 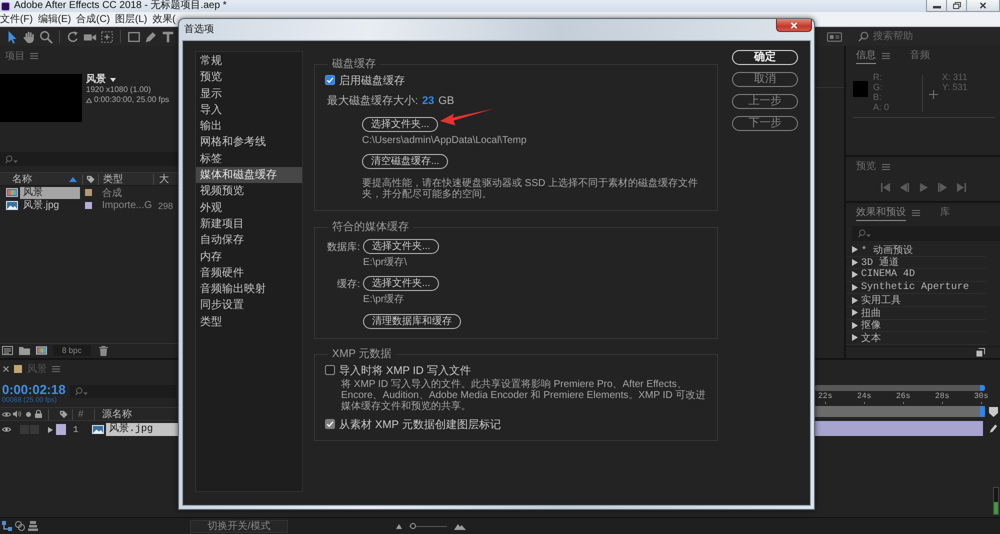 I want to click on close-icon, so click(x=6, y=369).